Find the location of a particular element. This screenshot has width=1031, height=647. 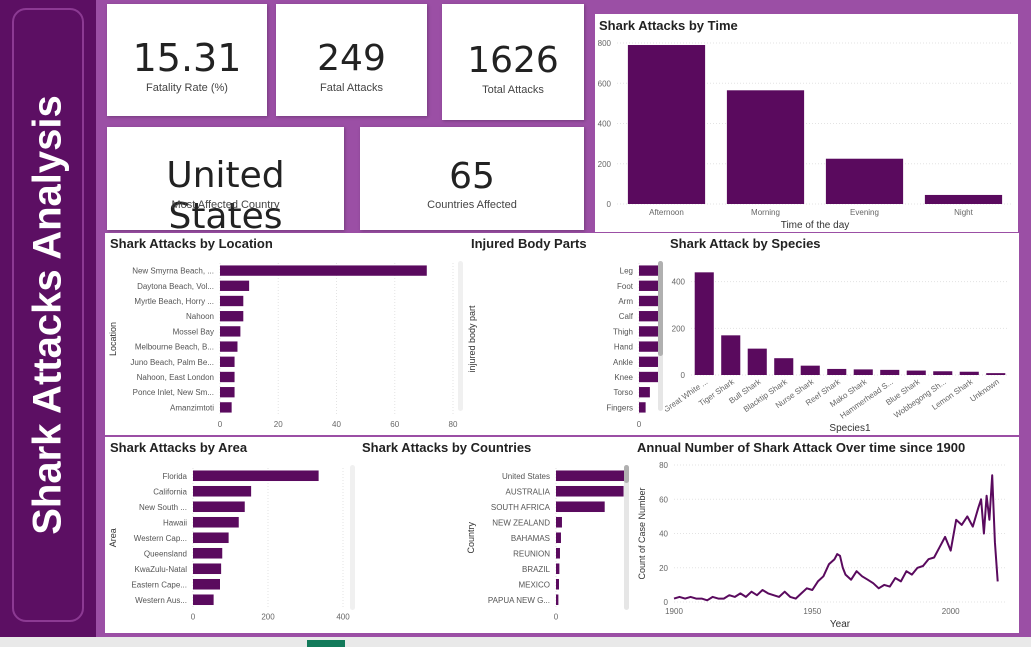

y-tick-label: Amanzimtoti is located at coordinates (192, 407).